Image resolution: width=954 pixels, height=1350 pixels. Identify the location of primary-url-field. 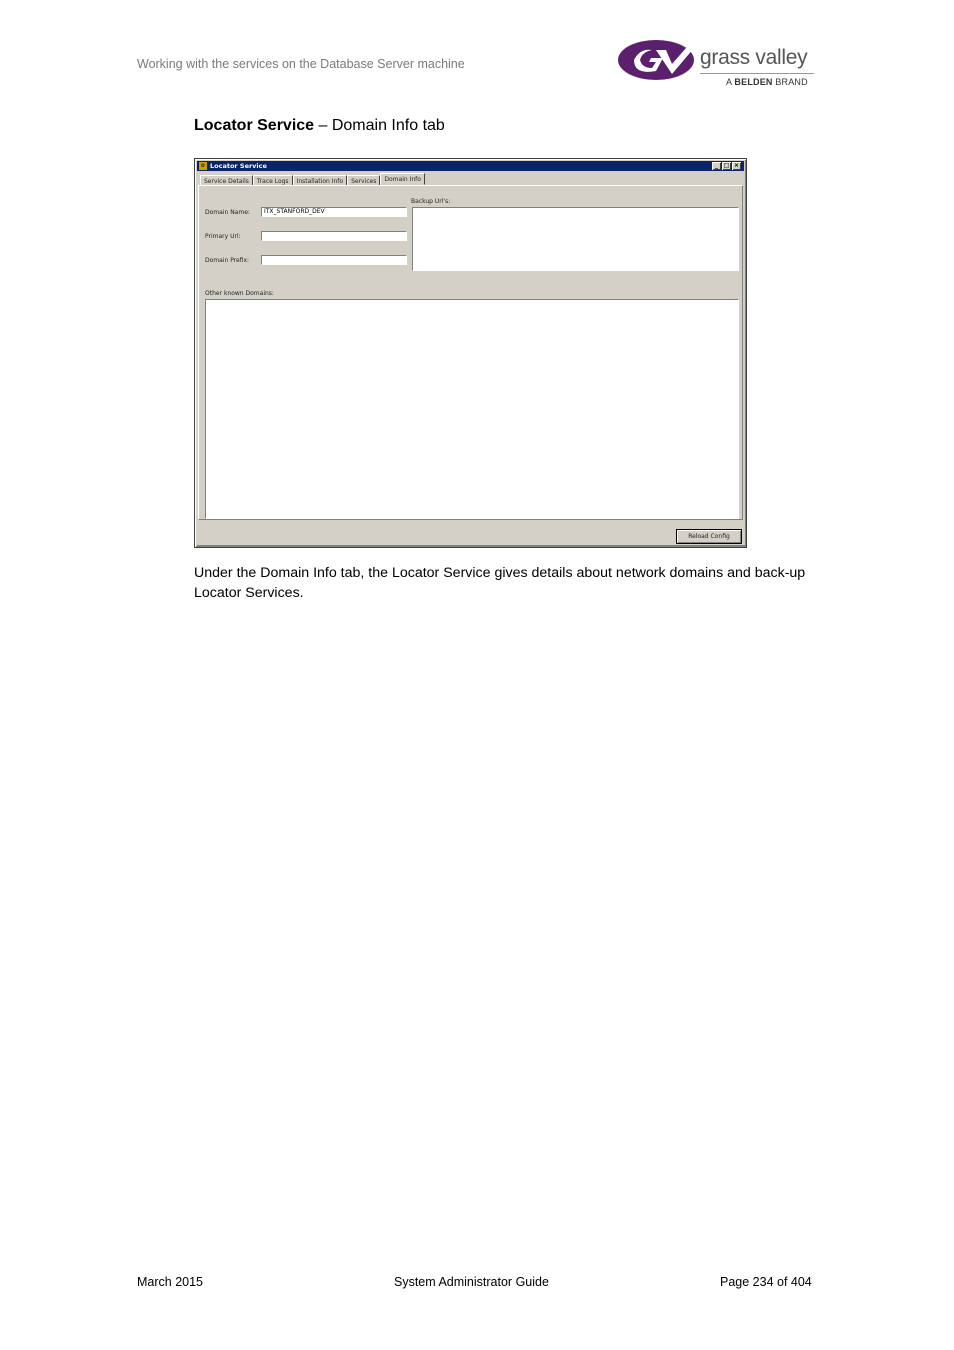
(334, 236).